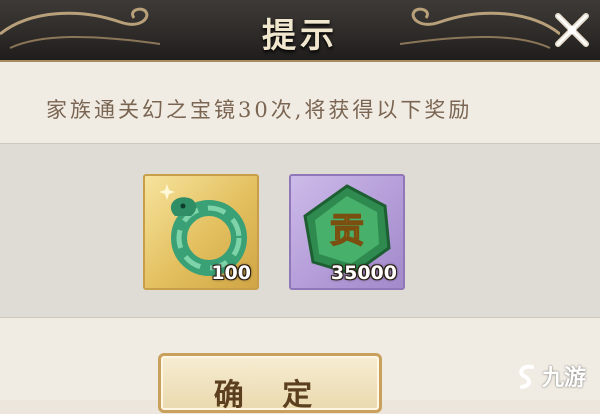 The image size is (600, 414). I want to click on reward-quantity: 100, so click(231, 273).